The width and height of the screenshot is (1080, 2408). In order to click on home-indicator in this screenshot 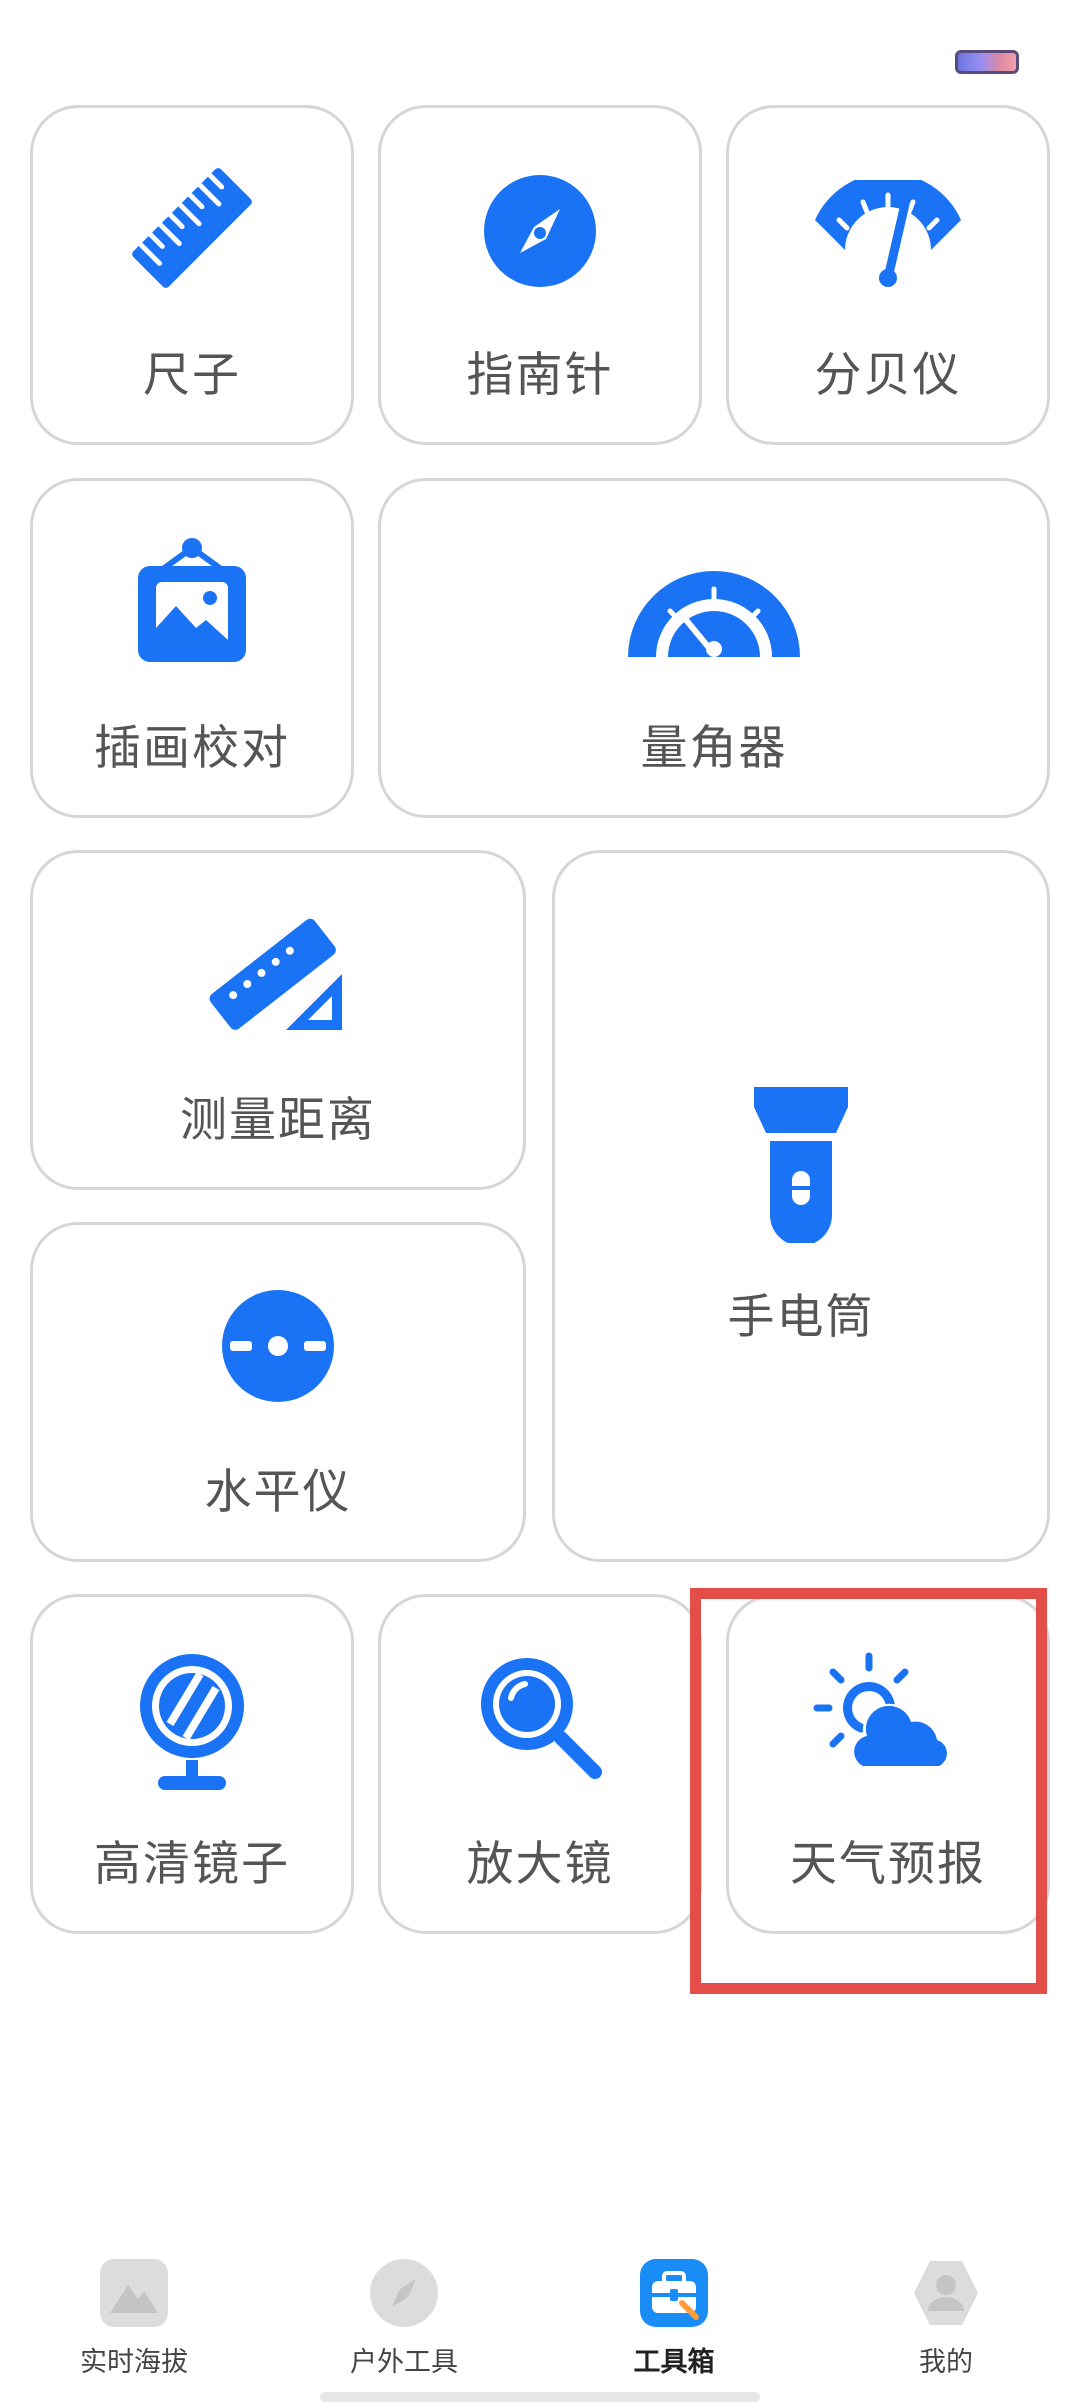, I will do `click(540, 2397)`.